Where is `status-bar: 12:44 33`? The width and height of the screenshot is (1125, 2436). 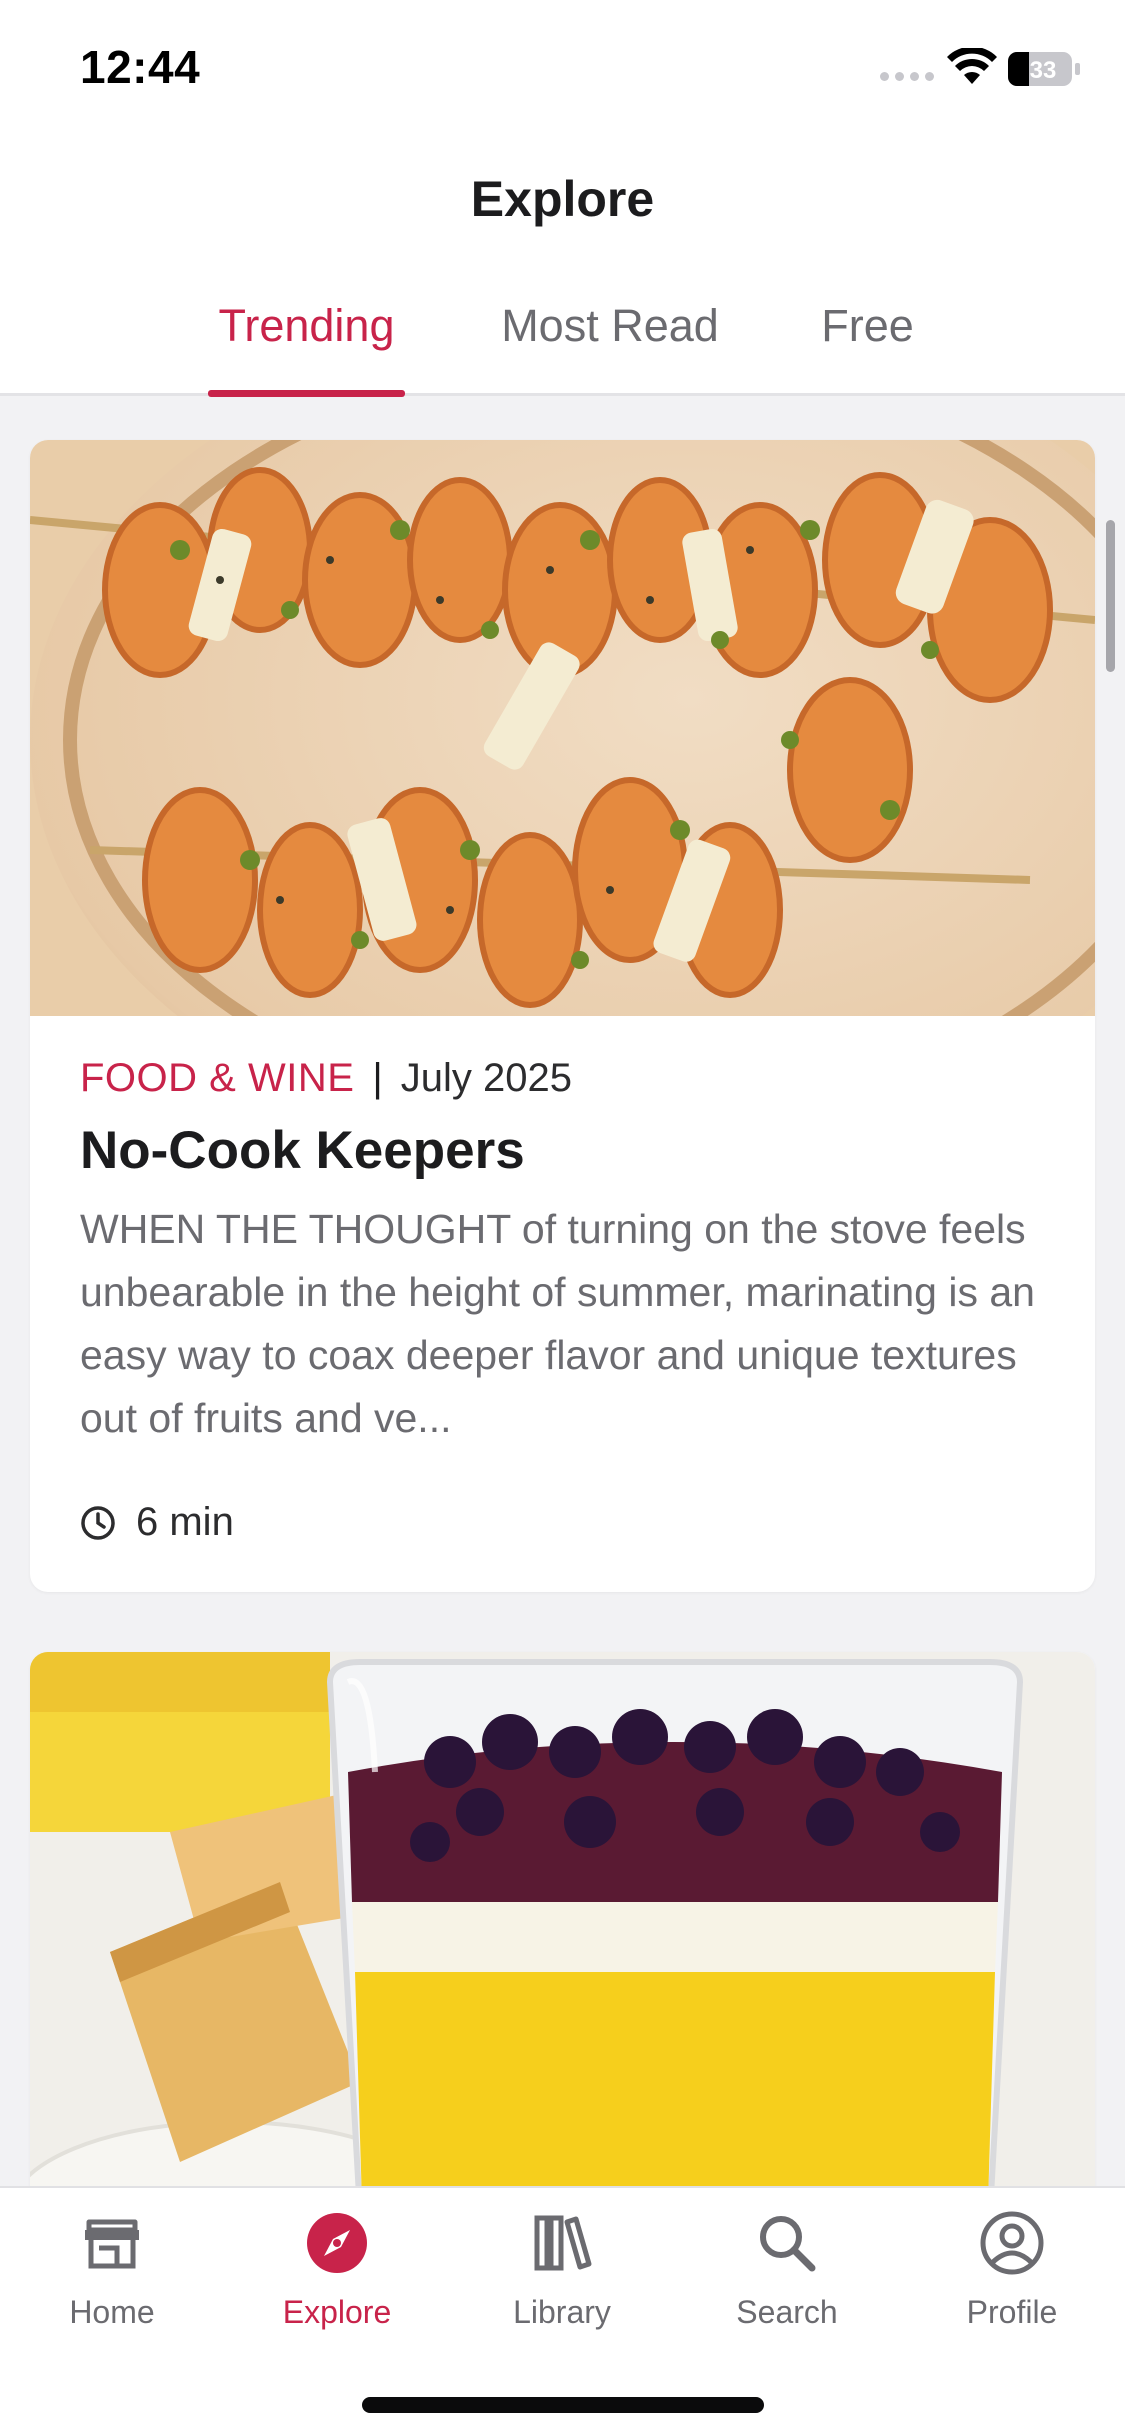 status-bar: 12:44 33 is located at coordinates (562, 65).